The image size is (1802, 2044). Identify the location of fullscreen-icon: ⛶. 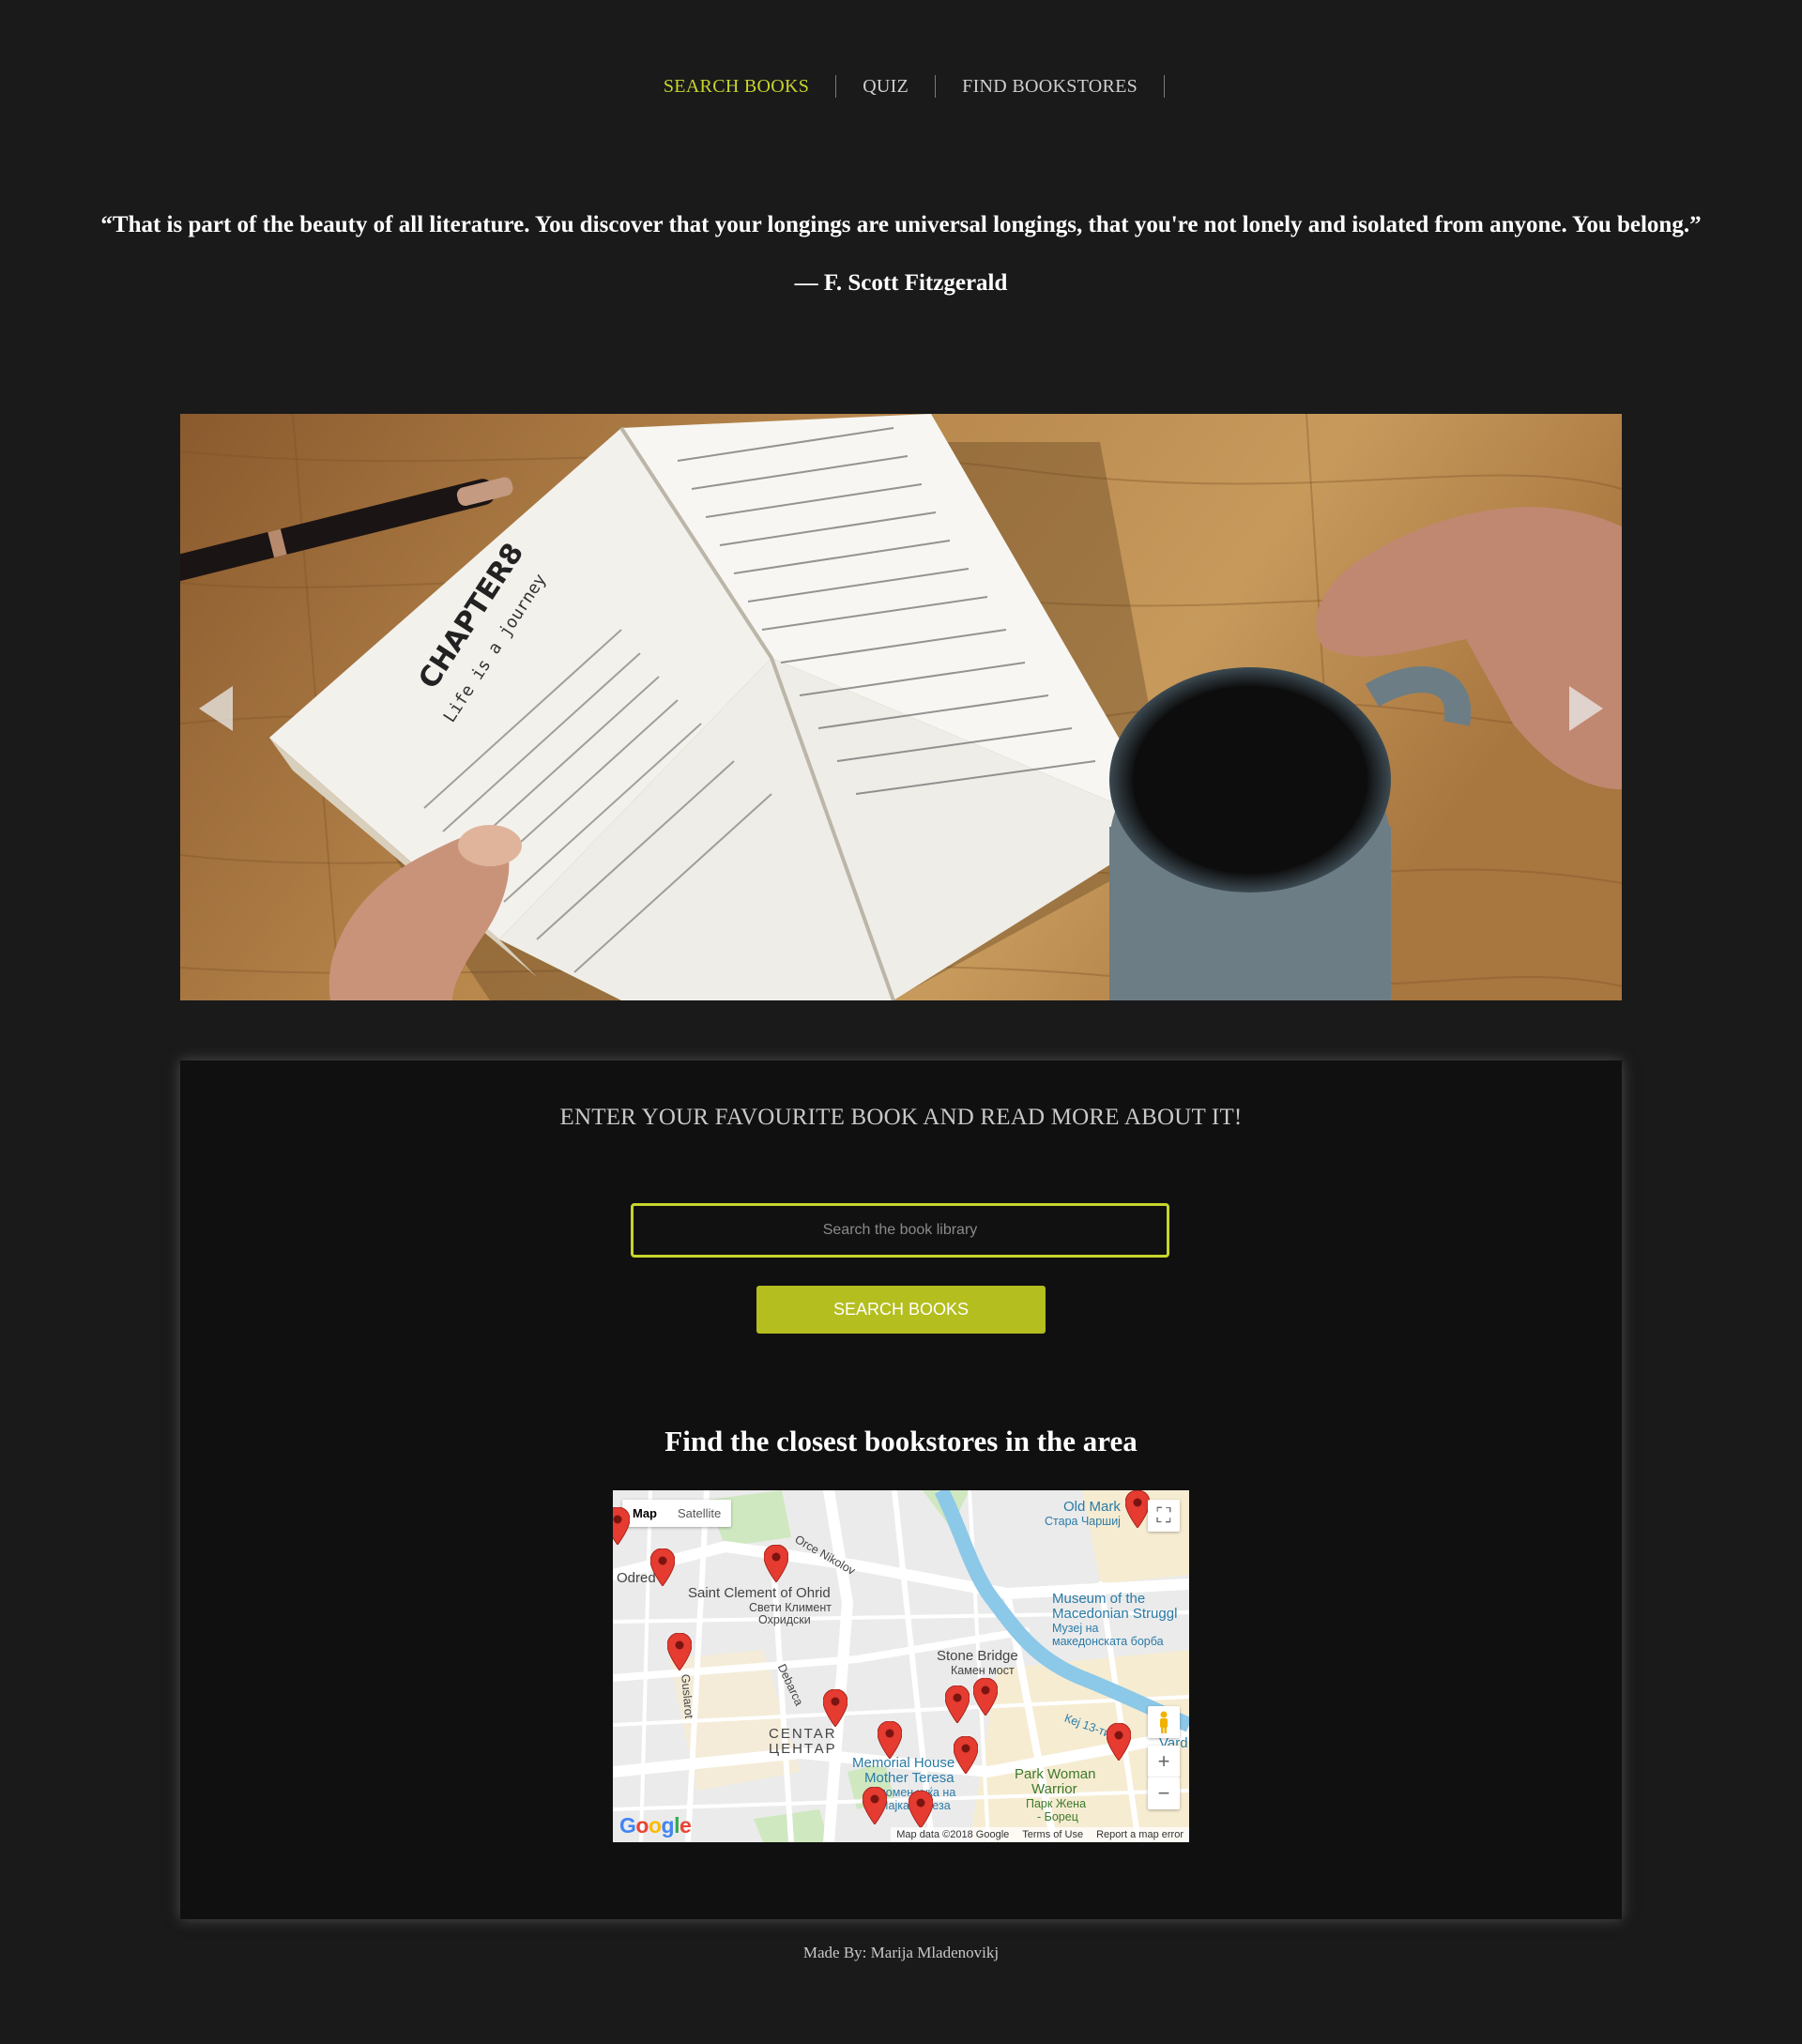
(1164, 1516).